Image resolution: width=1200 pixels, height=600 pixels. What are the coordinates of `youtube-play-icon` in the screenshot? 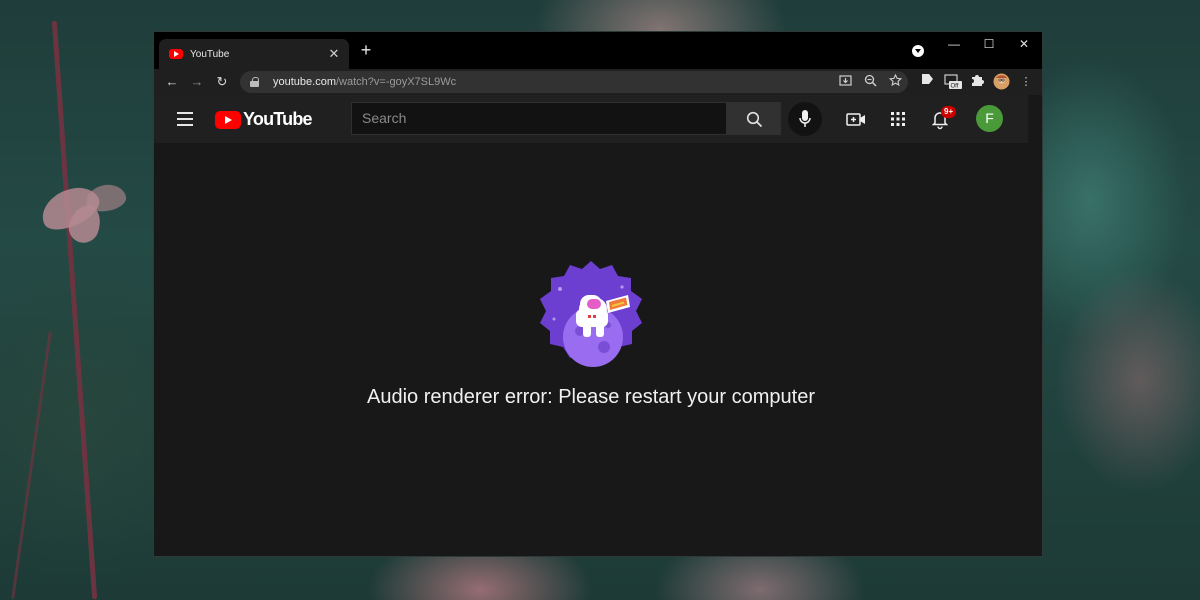 It's located at (228, 119).